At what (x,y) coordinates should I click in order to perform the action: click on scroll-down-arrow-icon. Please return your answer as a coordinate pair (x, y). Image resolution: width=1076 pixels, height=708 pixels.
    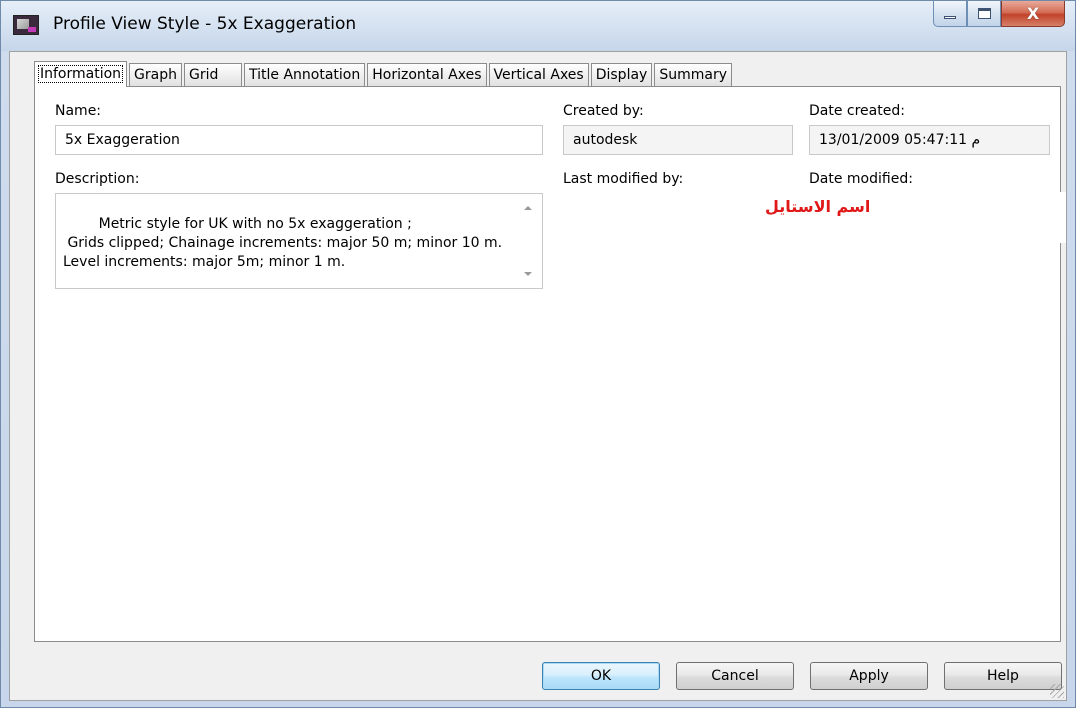
    Looking at the image, I should click on (528, 274).